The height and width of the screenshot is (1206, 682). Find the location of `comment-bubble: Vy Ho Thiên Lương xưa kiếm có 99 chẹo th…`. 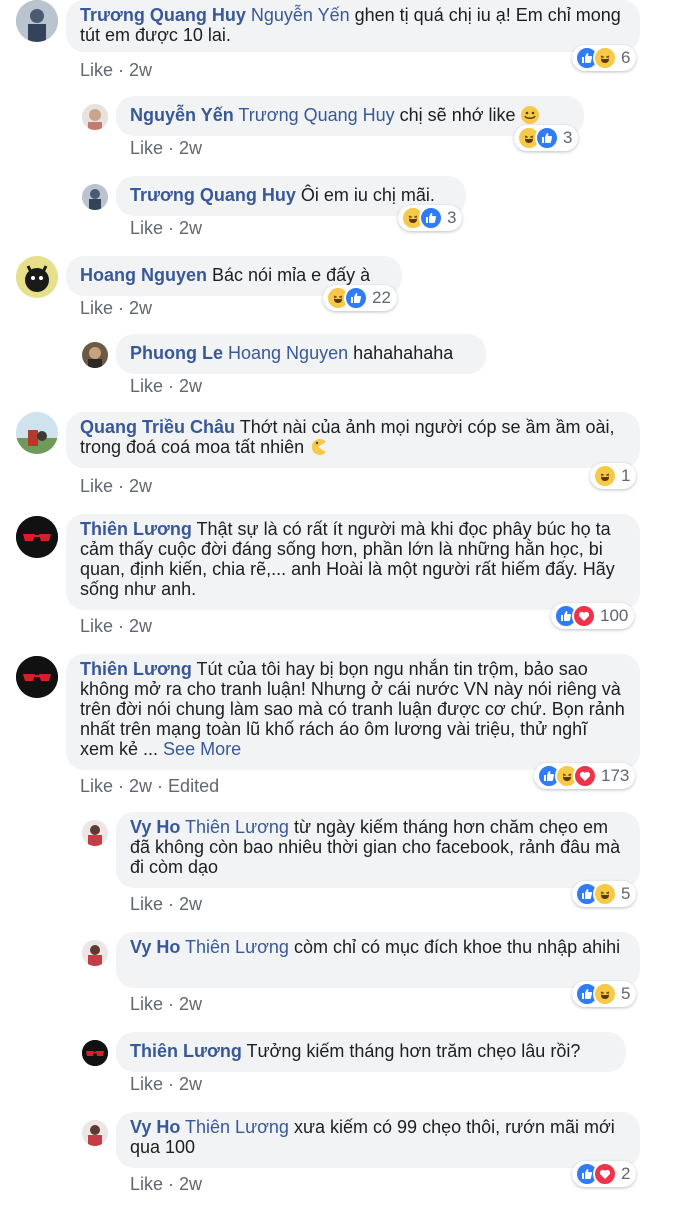

comment-bubble: Vy Ho Thiên Lương xưa kiếm có 99 chẹo th… is located at coordinates (378, 1140).